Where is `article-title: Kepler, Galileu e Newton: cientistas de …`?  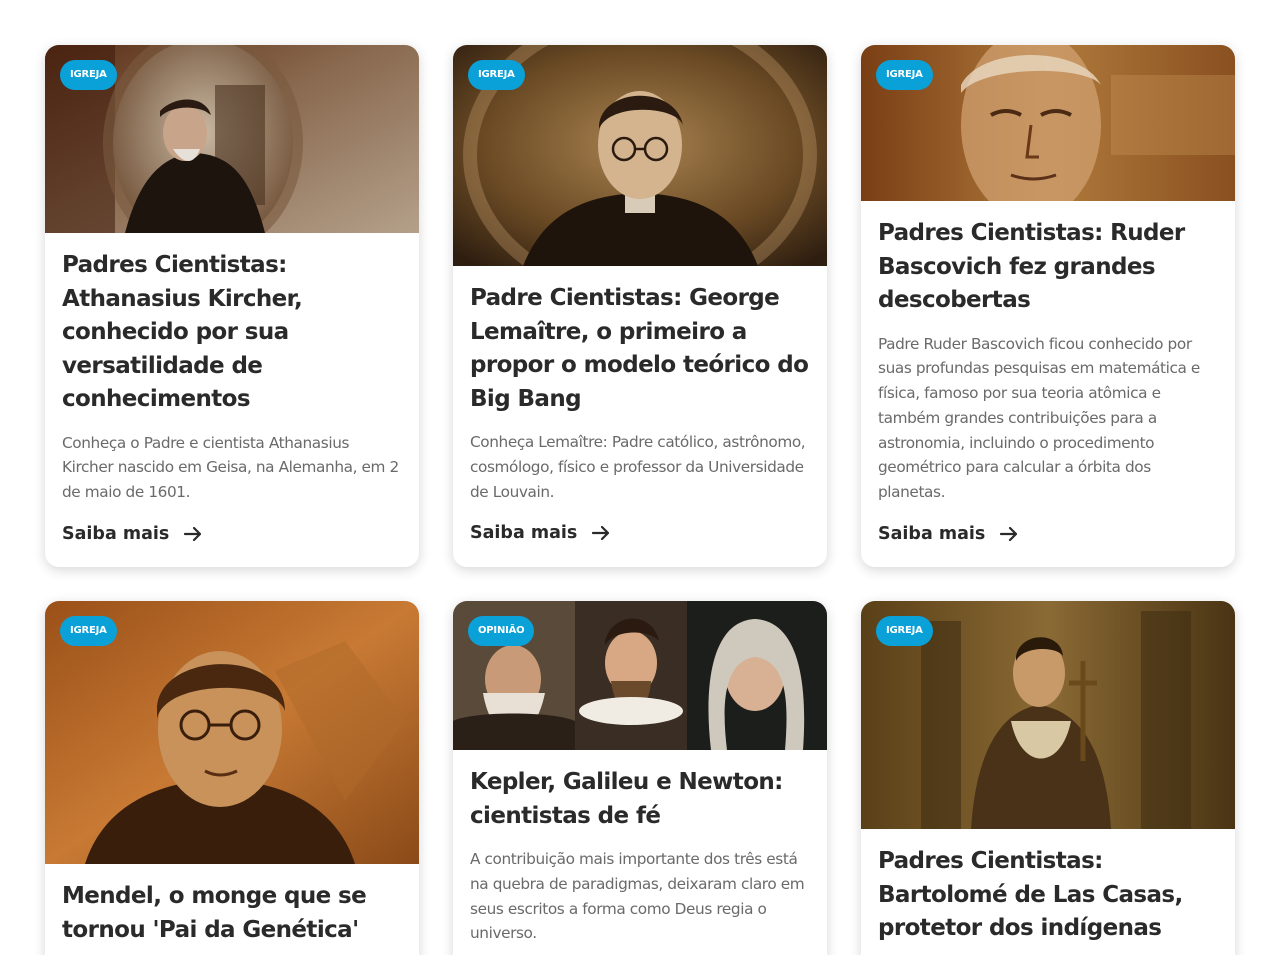 article-title: Kepler, Galileu e Newton: cientistas de … is located at coordinates (640, 799).